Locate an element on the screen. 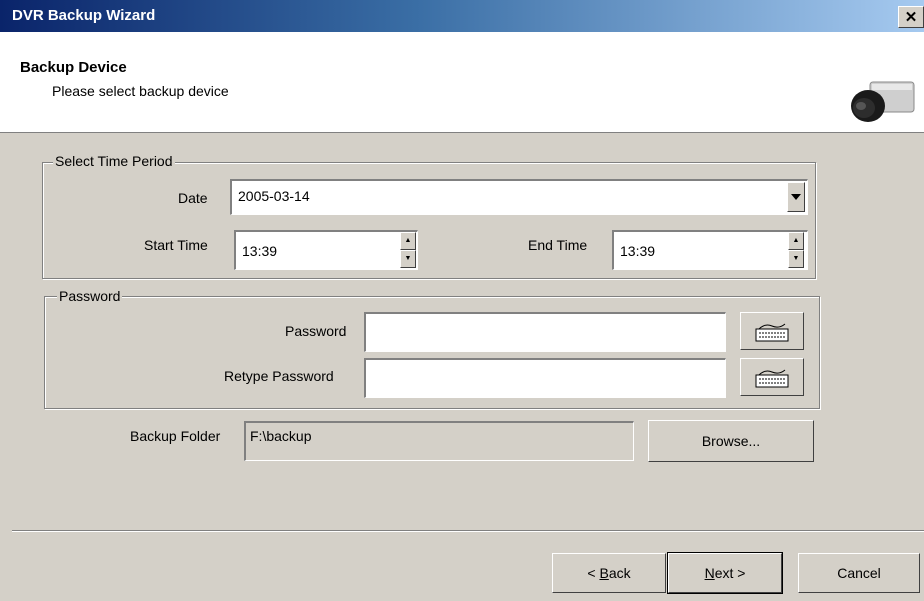 The width and height of the screenshot is (924, 601). cancel-button: Cancel is located at coordinates (859, 573).